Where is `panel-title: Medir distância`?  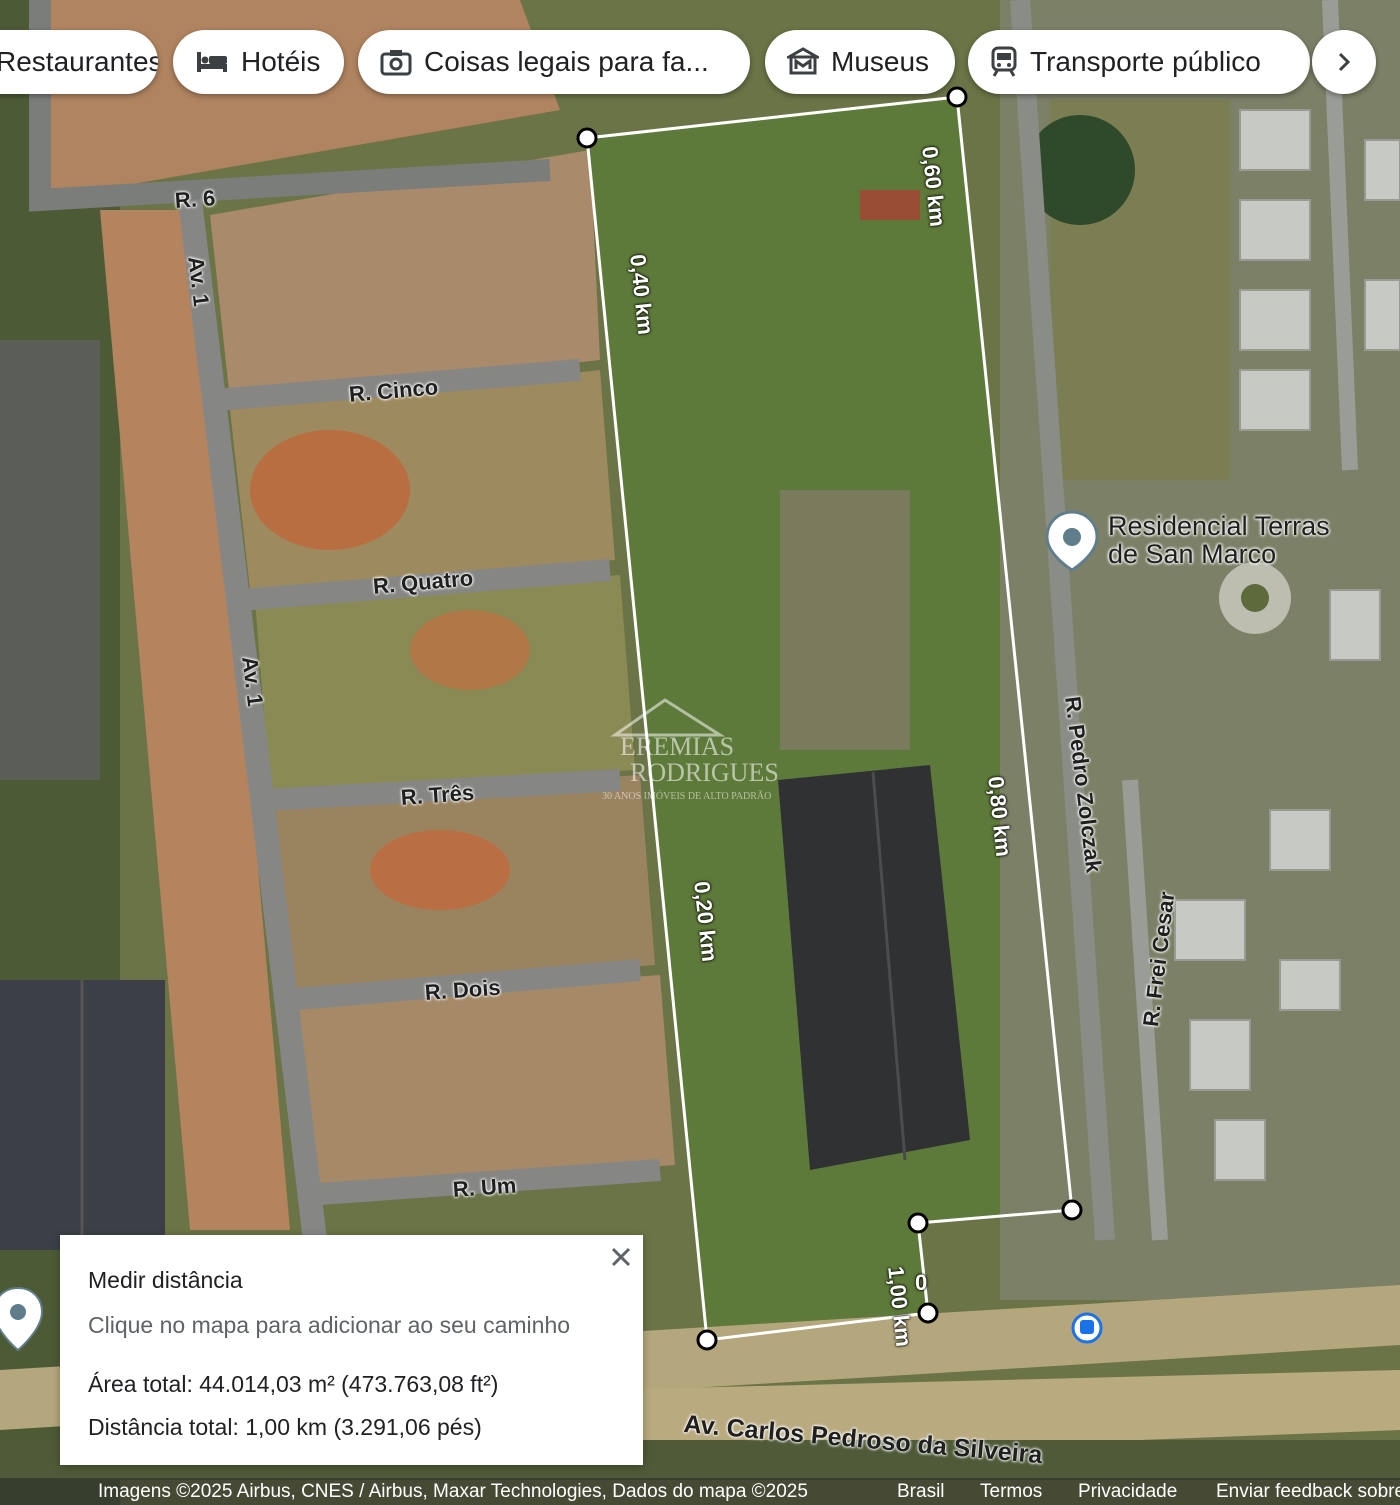 panel-title: Medir distância is located at coordinates (165, 1280).